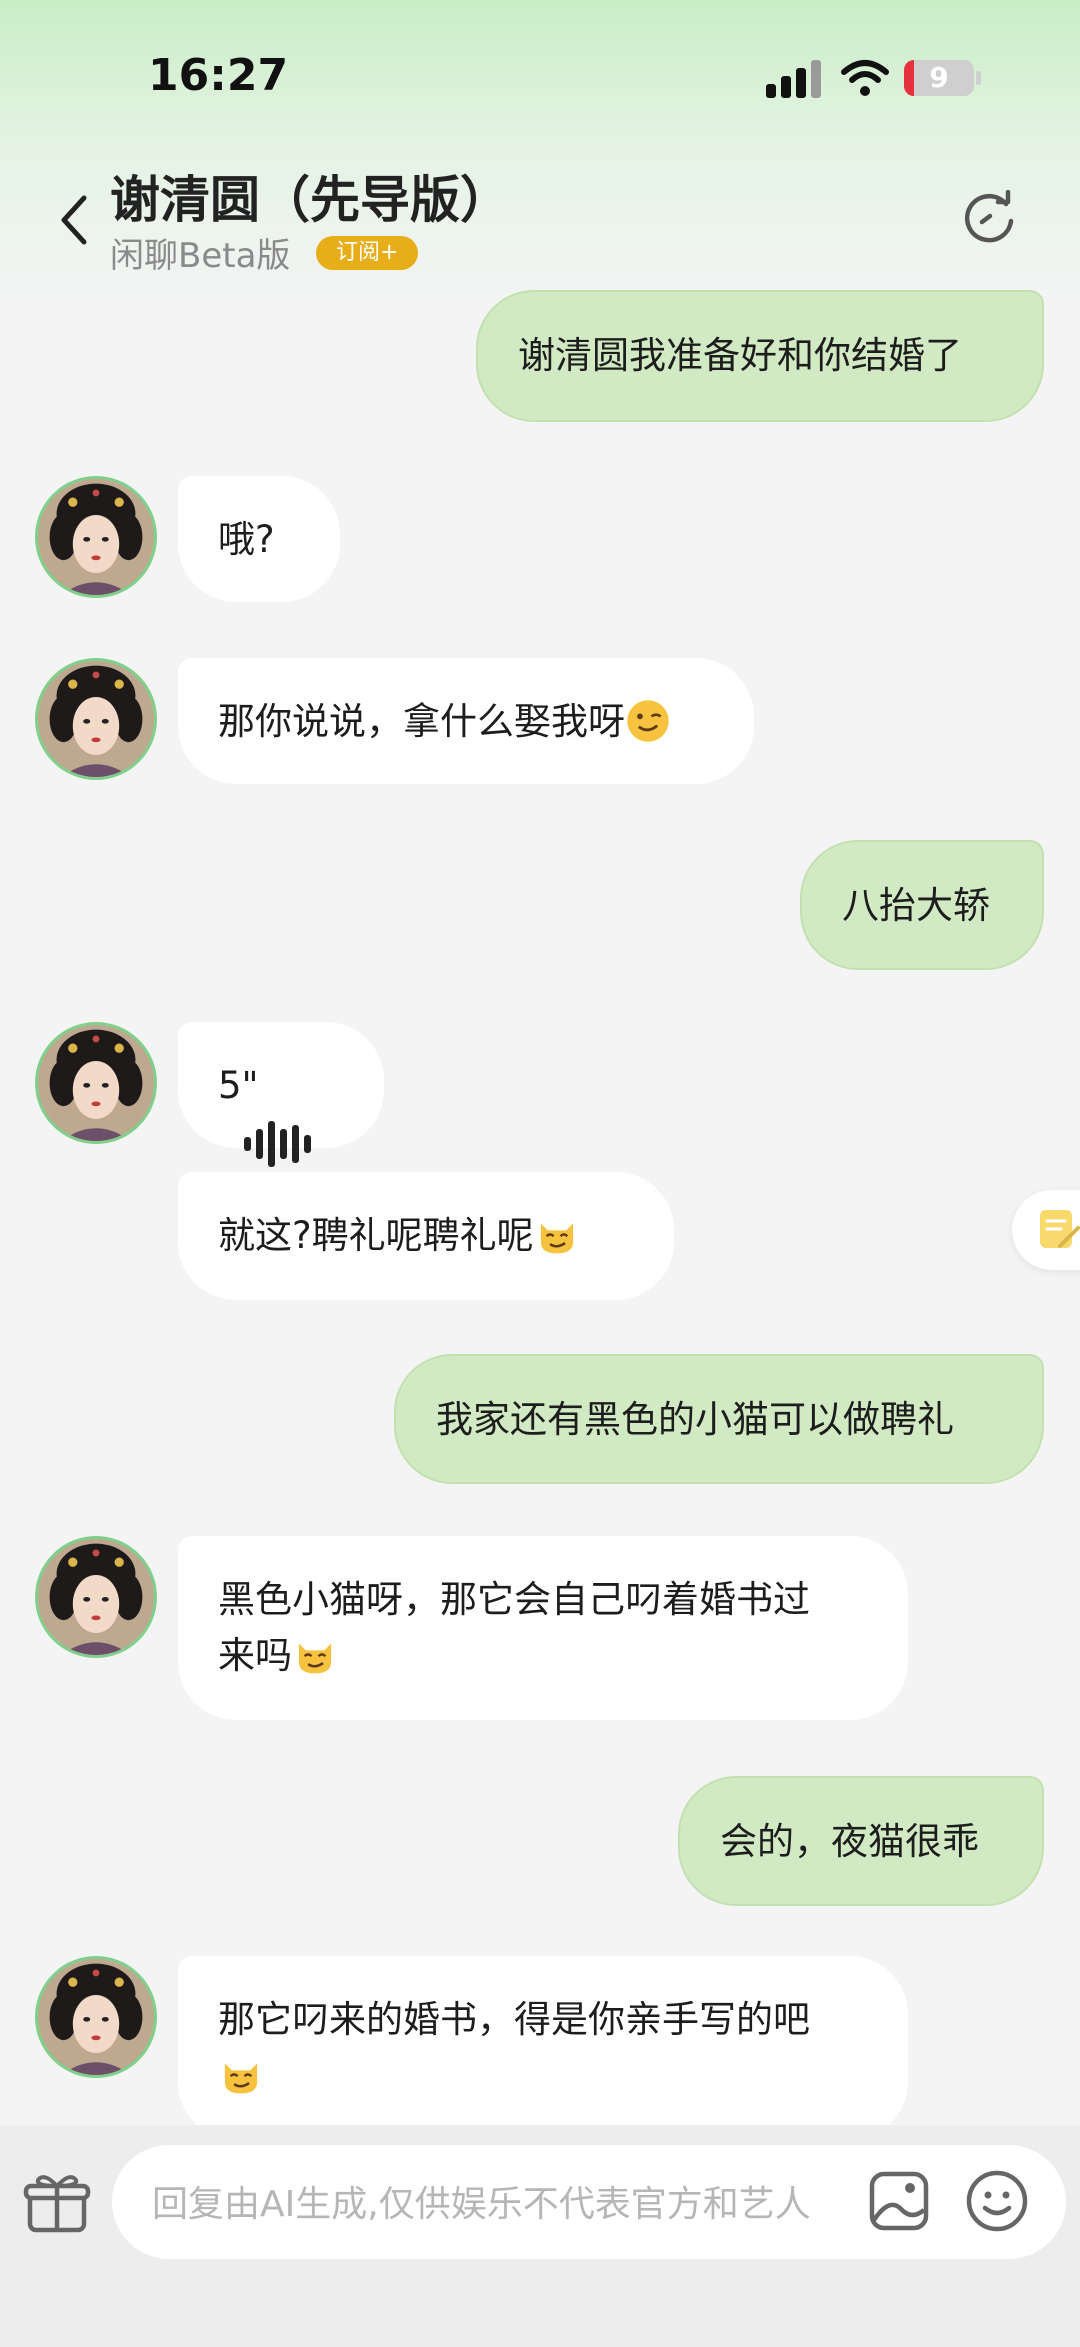 This screenshot has width=1080, height=2347. Describe the element at coordinates (543, 2048) in the screenshot. I see `message-bubble-ai: 那它叼来的婚书，得是你亲手写的吧` at that location.